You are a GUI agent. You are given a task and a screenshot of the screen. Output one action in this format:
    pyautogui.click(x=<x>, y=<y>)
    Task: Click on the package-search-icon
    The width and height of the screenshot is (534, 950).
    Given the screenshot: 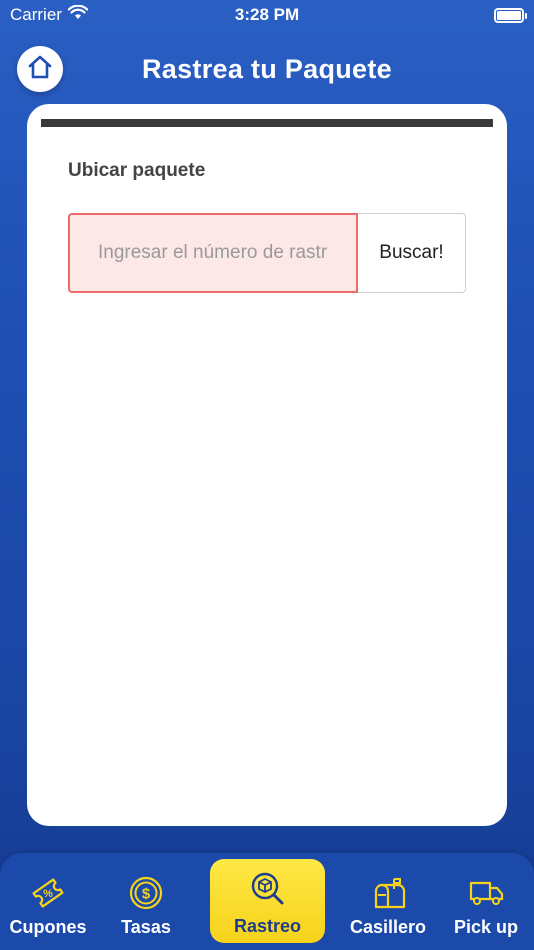 What is the action you would take?
    pyautogui.click(x=268, y=891)
    